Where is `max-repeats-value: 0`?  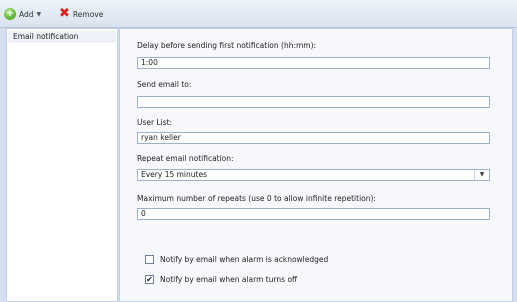 max-repeats-value: 0 is located at coordinates (143, 213).